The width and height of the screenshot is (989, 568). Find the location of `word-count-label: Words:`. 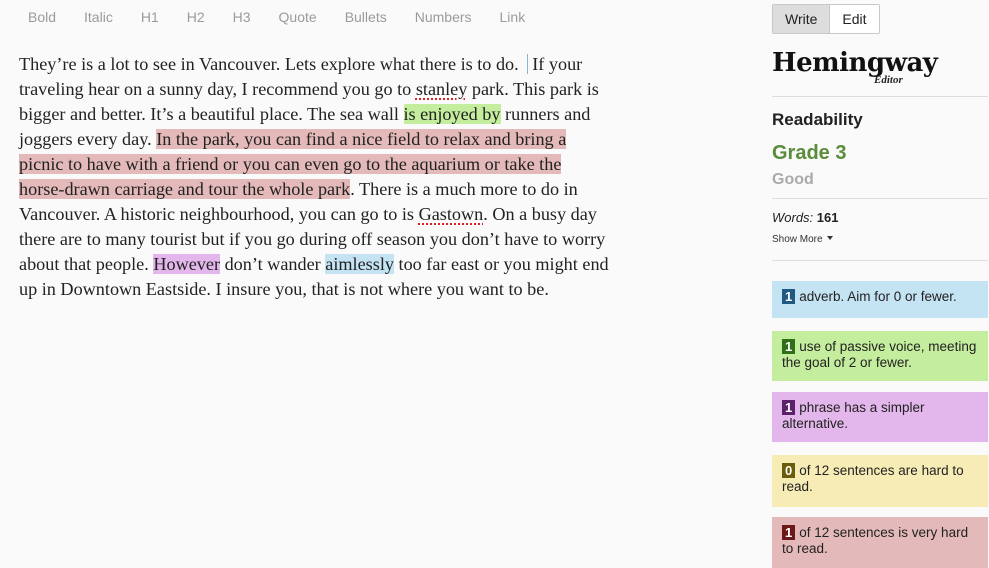

word-count-label: Words: is located at coordinates (793, 217).